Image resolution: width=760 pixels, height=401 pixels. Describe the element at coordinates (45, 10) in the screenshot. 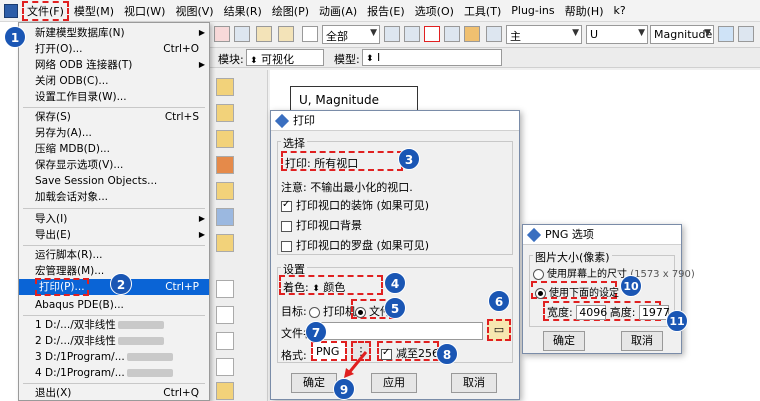

I see `menu-file: 文件(F)` at that location.